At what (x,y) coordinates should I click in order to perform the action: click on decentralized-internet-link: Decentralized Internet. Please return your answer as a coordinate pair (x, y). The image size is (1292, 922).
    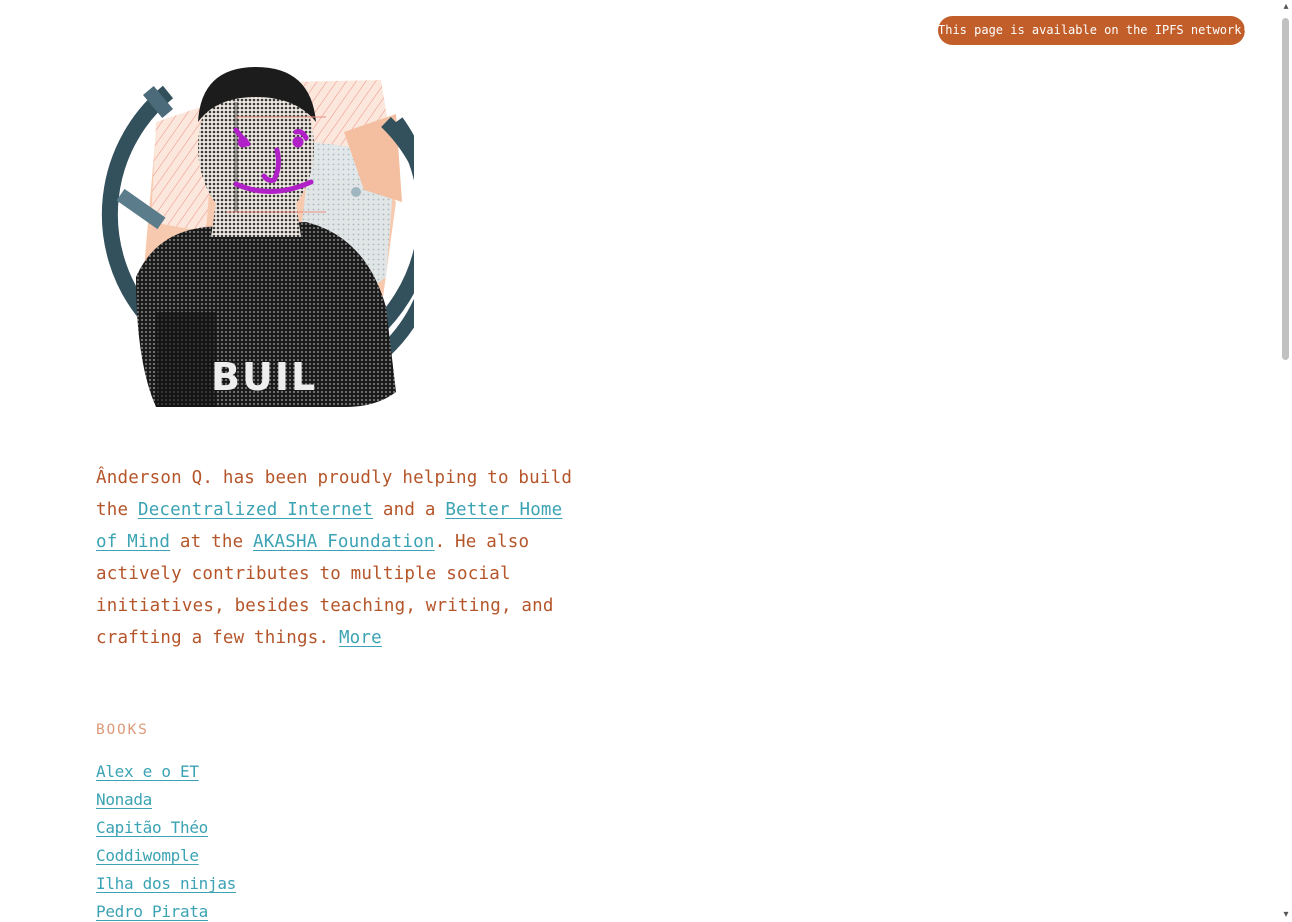
    Looking at the image, I should click on (255, 510).